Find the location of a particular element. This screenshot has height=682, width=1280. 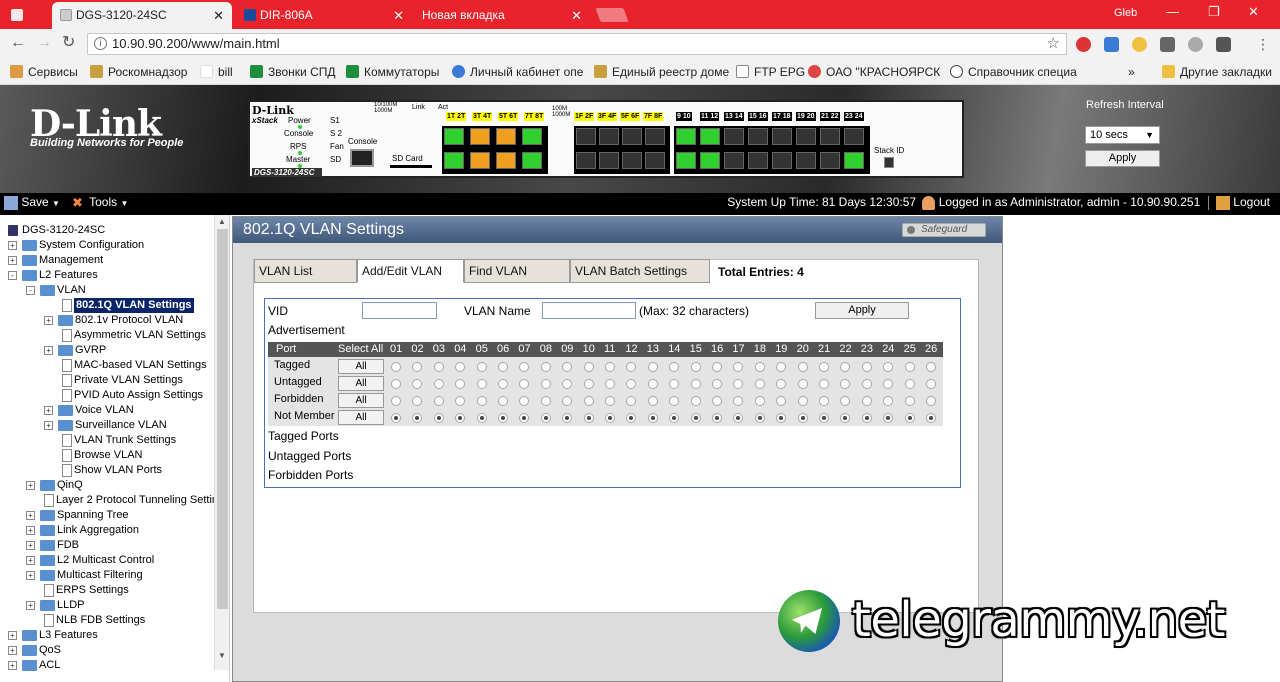

tab-overview-button is located at coordinates (17, 15).